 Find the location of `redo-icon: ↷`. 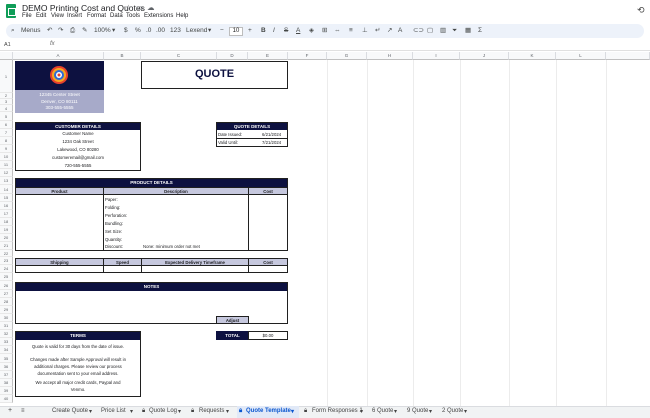

redo-icon: ↷ is located at coordinates (60, 31).